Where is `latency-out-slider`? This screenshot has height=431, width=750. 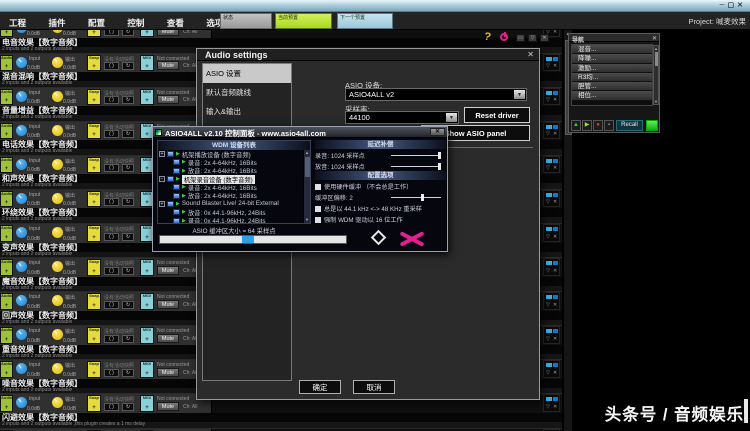 latency-out-slider is located at coordinates (416, 166).